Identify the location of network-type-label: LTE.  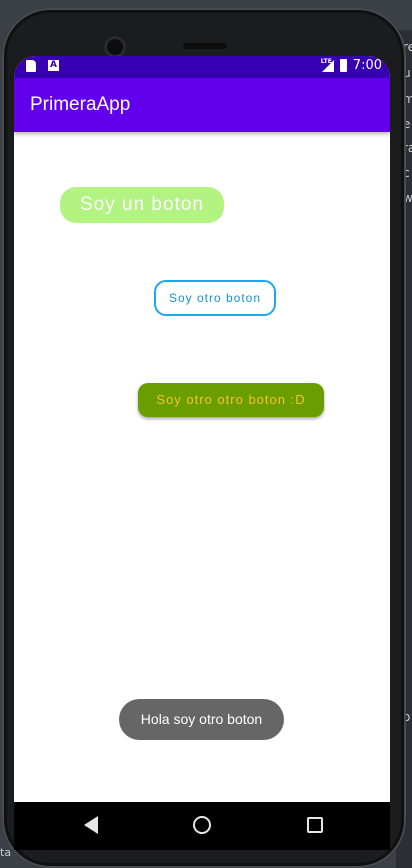
(326, 61).